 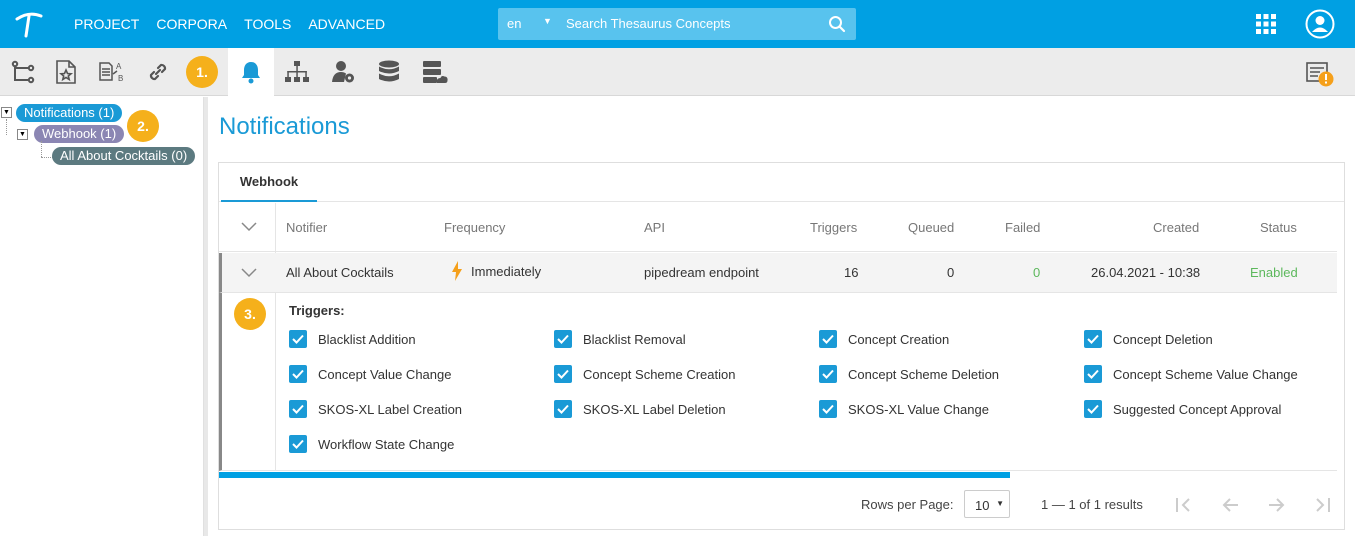 I want to click on nav-project: PROJECT, so click(x=106, y=24).